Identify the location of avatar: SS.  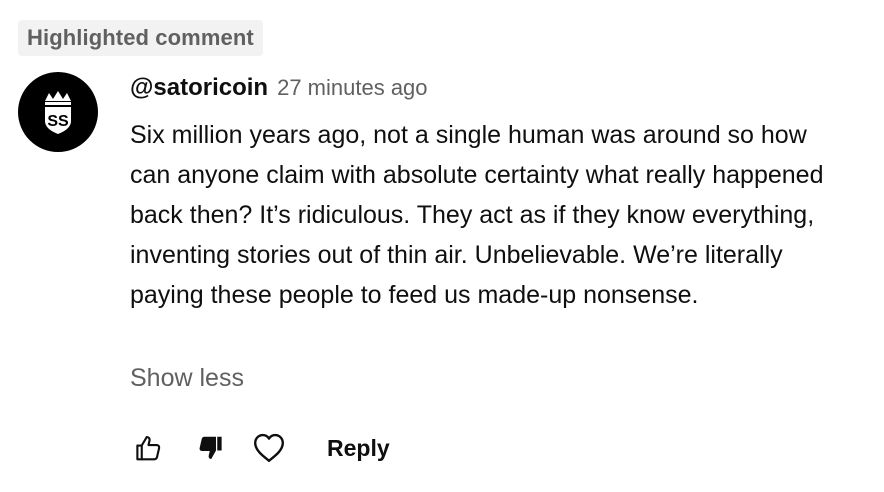
(58, 112).